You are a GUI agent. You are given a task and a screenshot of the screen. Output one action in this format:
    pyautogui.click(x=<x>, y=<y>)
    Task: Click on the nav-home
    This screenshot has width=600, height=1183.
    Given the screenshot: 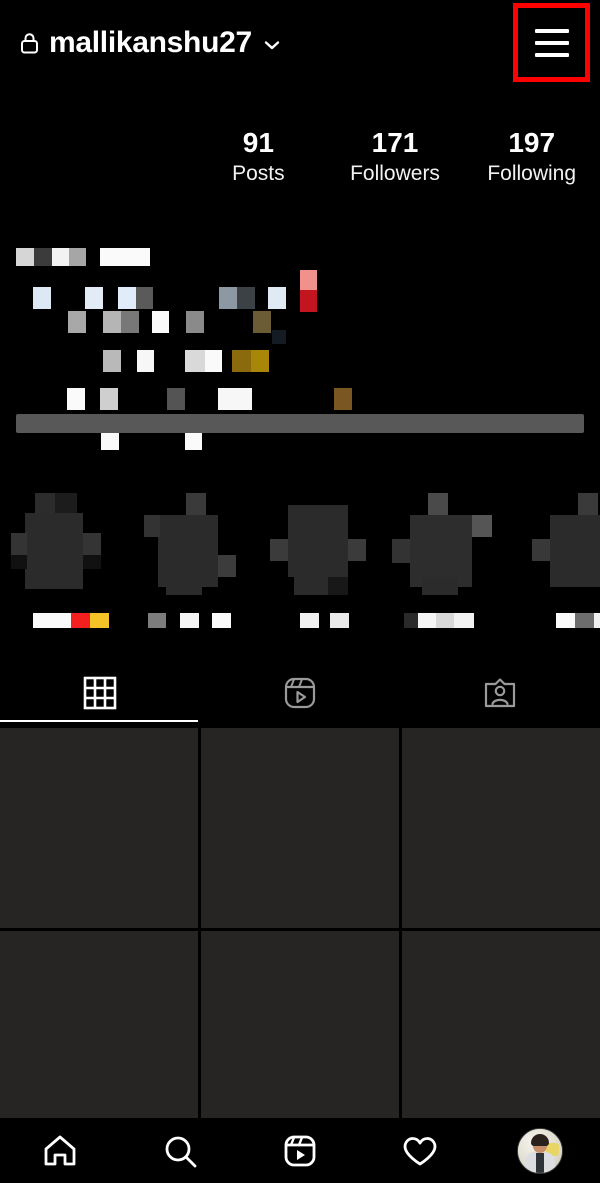 What is the action you would take?
    pyautogui.click(x=60, y=1151)
    